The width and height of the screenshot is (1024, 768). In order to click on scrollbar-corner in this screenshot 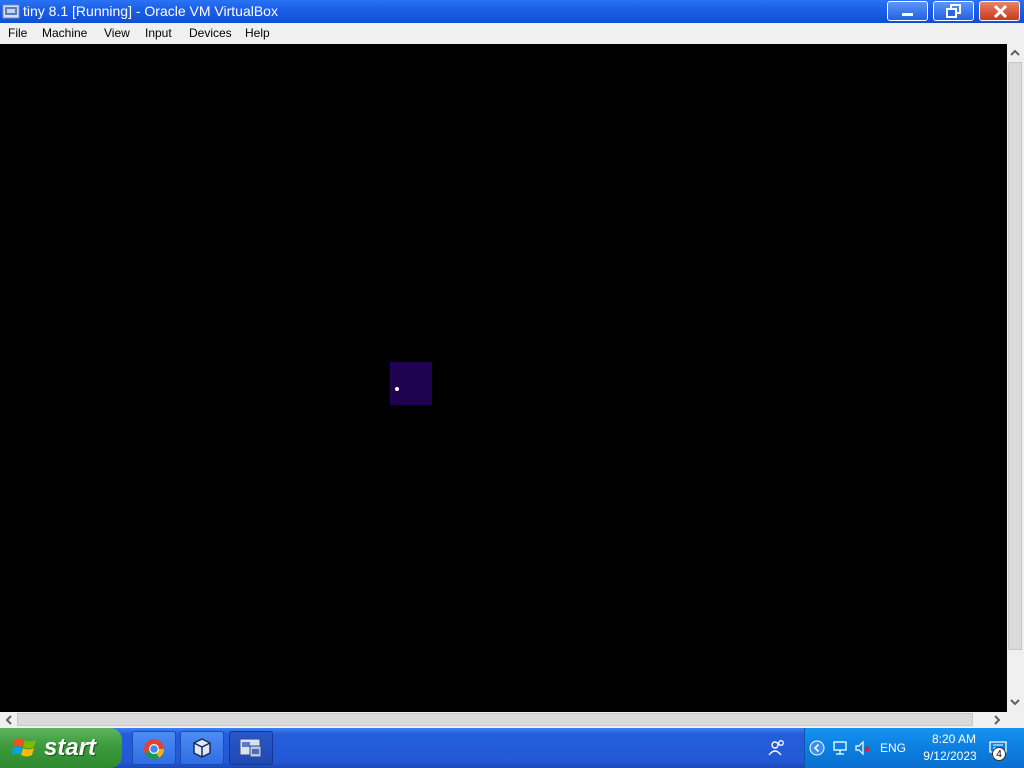, I will do `click(1015, 720)`.